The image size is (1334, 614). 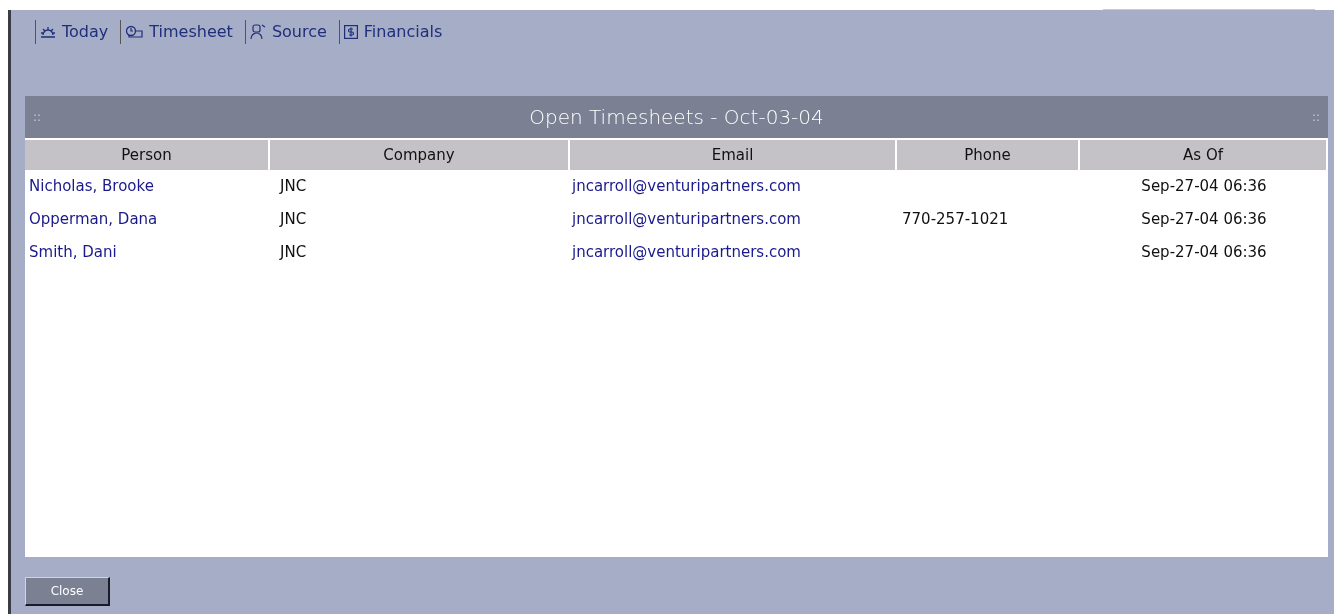 I want to click on column-header: Phone, so click(x=988, y=155).